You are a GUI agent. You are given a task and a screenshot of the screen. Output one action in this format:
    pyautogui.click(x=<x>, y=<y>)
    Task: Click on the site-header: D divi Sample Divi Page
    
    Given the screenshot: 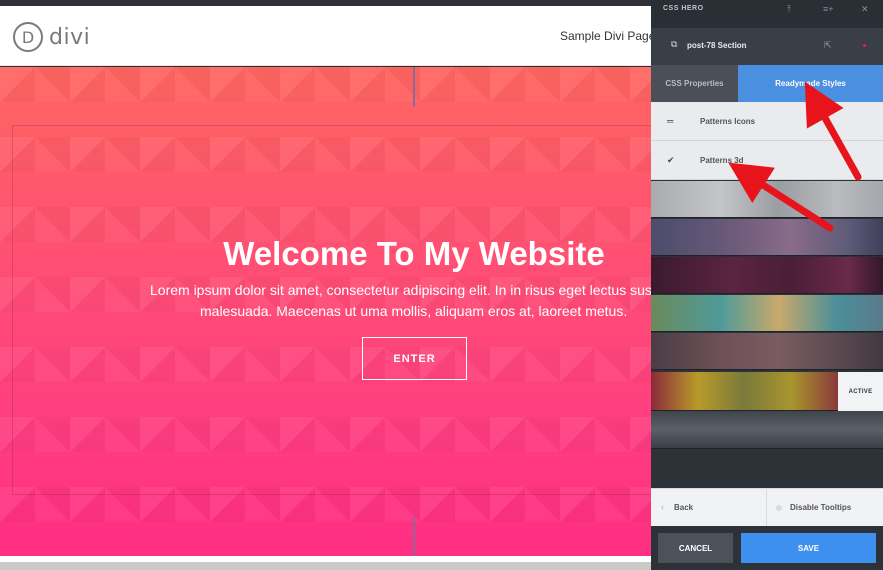 What is the action you would take?
    pyautogui.click(x=327, y=36)
    